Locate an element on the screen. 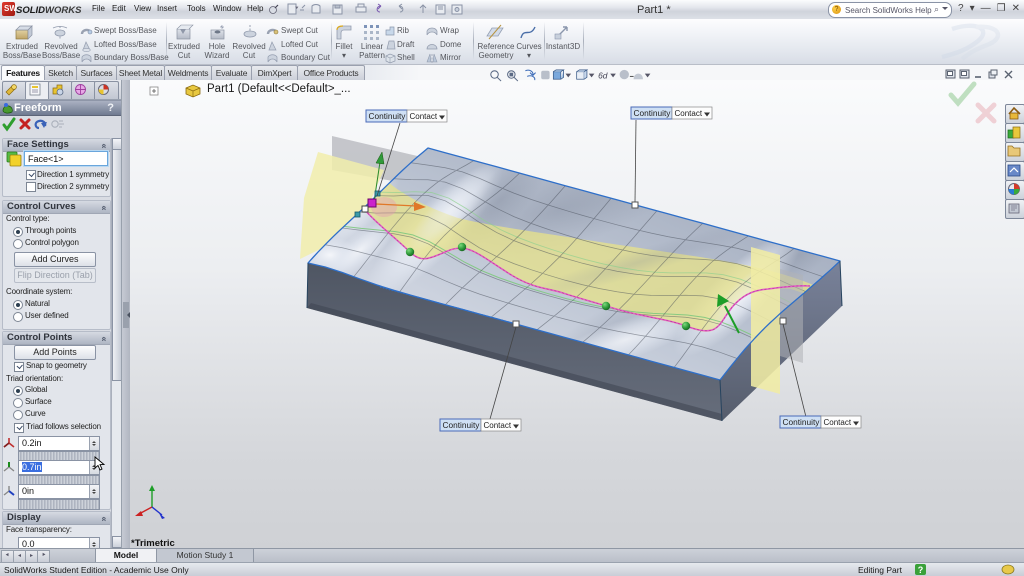 The width and height of the screenshot is (1024, 576). svg-text: *Trimetric is located at coordinates (153, 543).